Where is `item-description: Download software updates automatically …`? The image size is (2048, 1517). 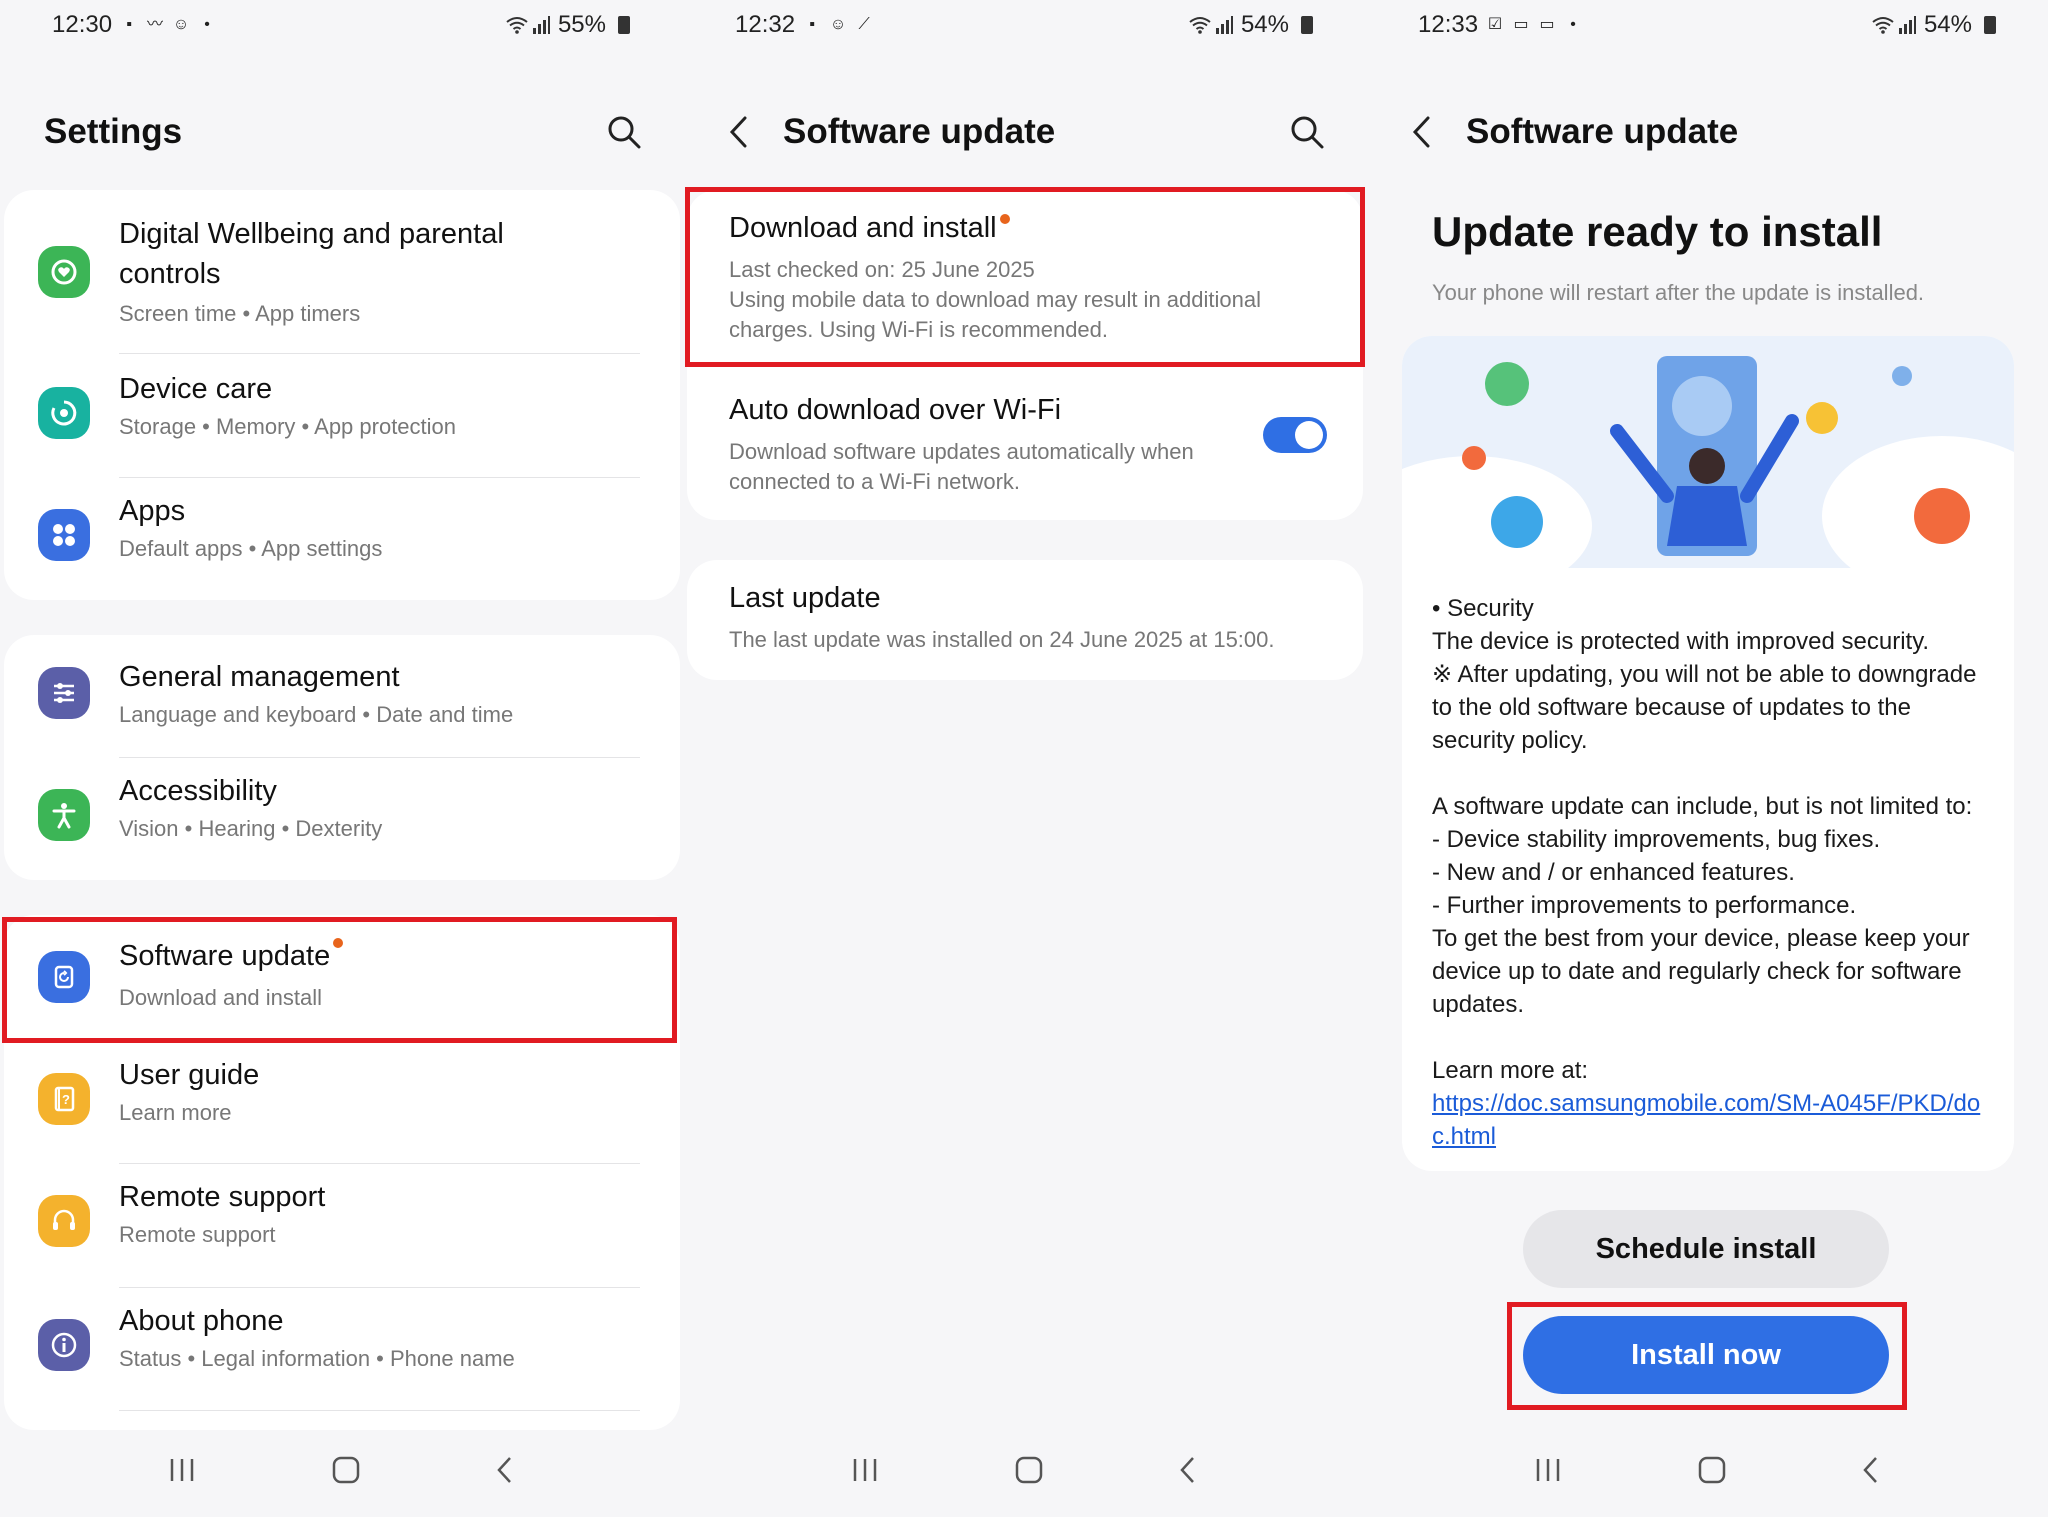
item-description: Download software updates automatically … is located at coordinates (961, 451).